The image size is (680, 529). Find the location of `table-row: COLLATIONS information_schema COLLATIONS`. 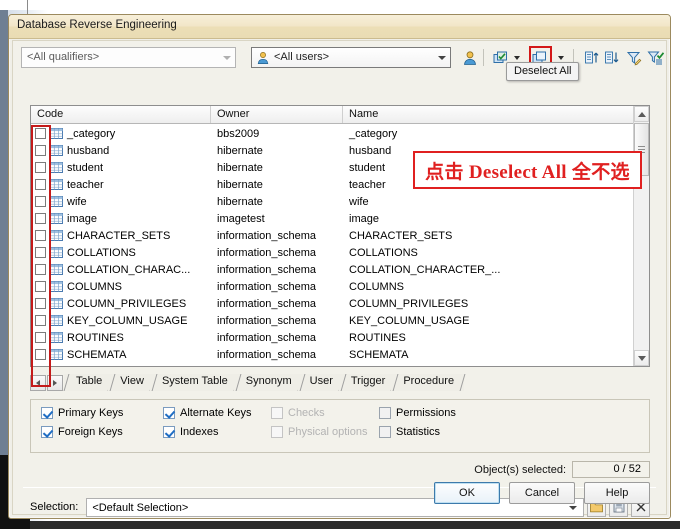

table-row: COLLATIONS information_schema COLLATIONS is located at coordinates (340, 252).